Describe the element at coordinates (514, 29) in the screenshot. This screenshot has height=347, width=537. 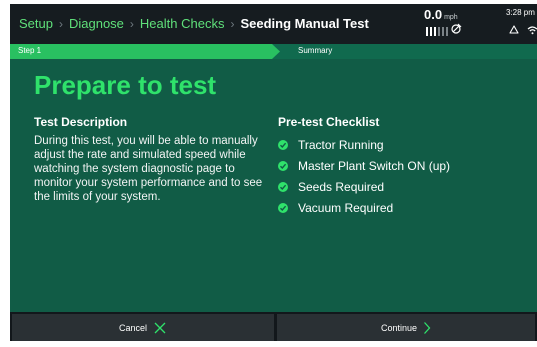
I see `cloud-icon` at that location.